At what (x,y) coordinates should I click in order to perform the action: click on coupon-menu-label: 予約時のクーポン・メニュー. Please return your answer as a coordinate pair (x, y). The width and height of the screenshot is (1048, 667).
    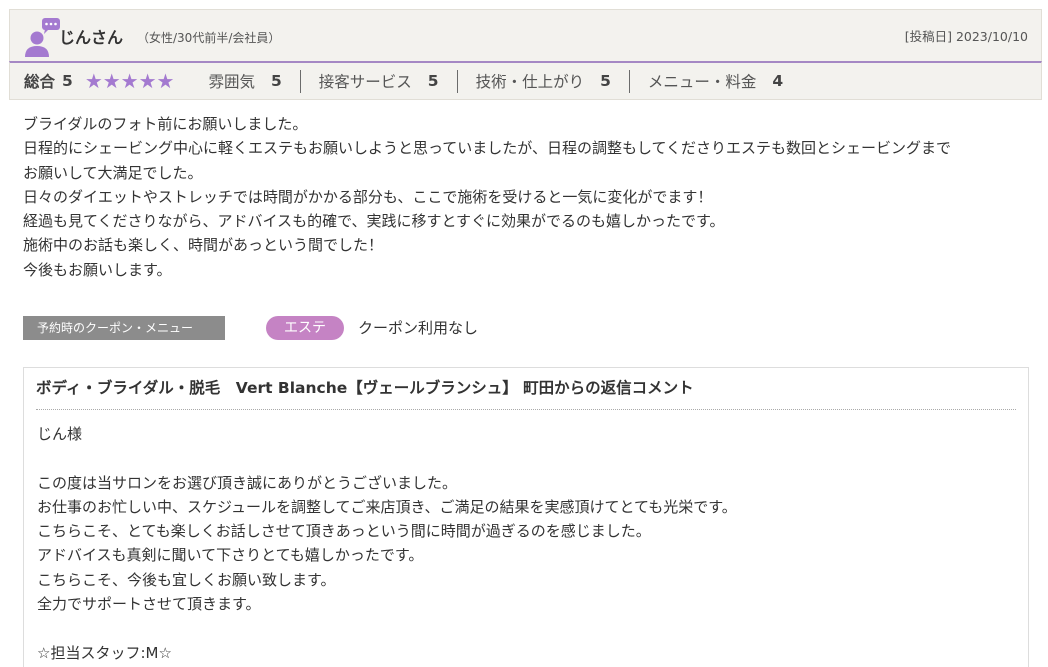
    Looking at the image, I should click on (124, 328).